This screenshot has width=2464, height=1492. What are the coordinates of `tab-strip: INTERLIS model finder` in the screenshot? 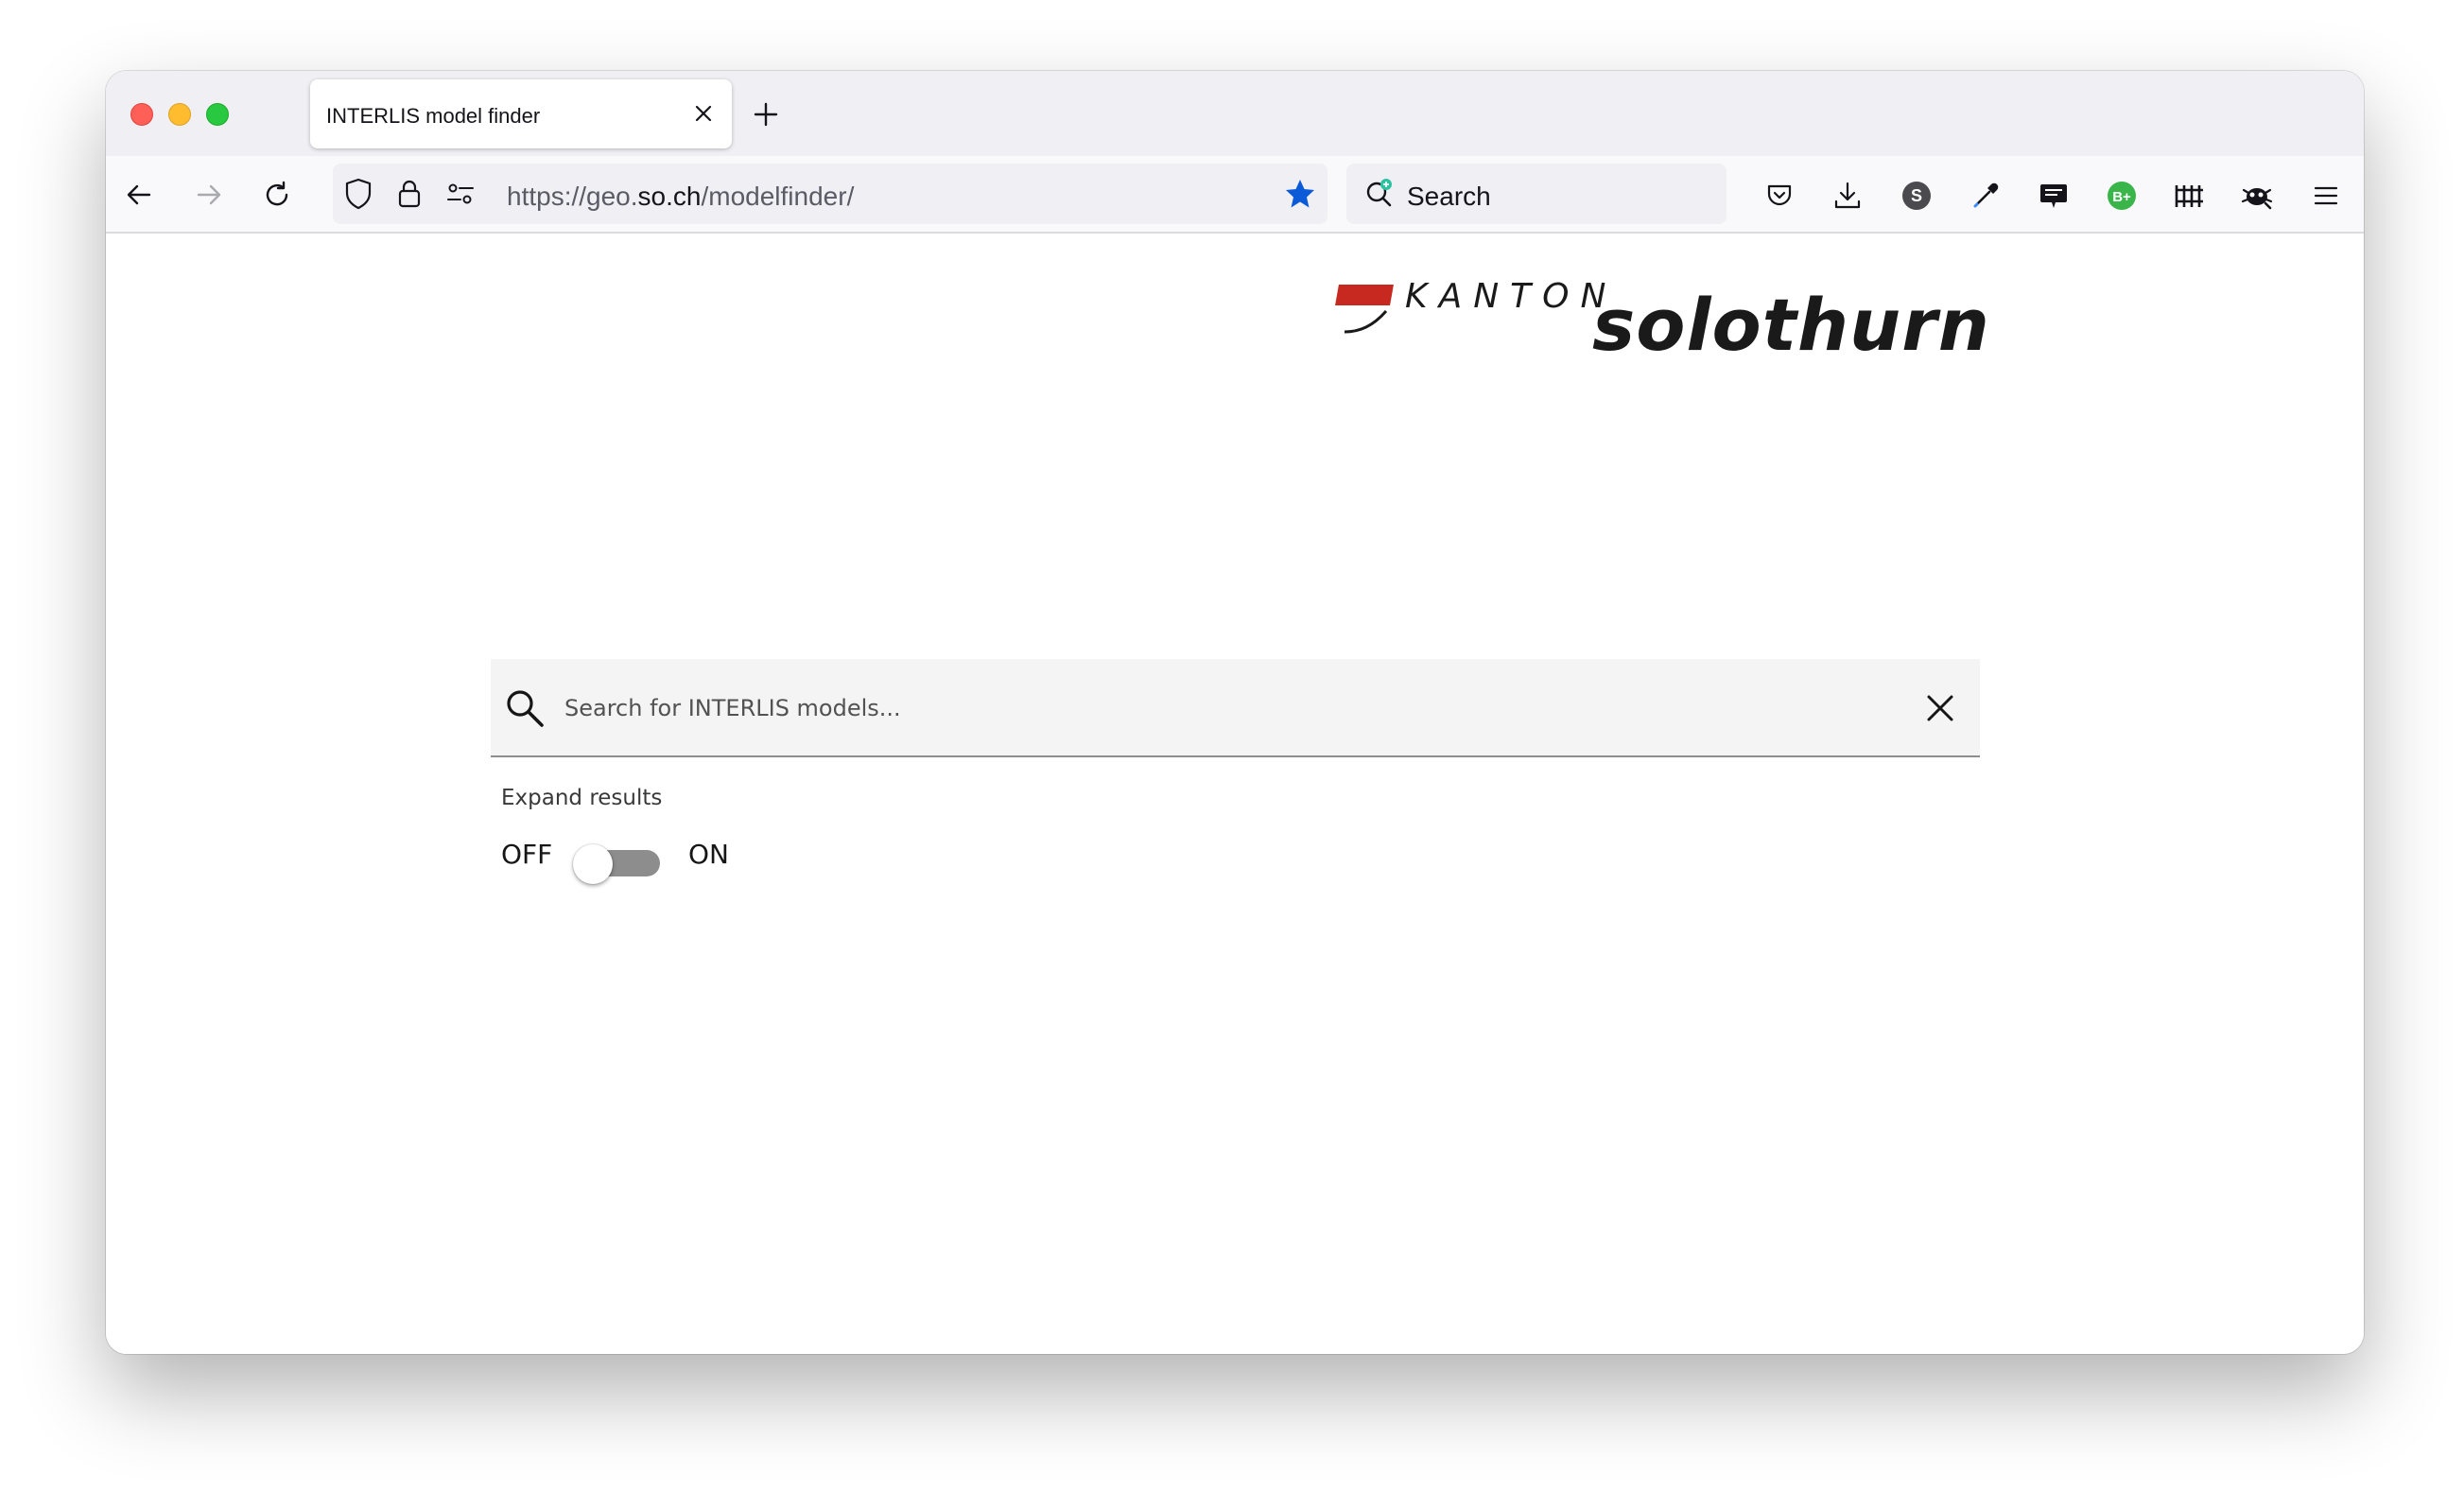 It's located at (1235, 113).